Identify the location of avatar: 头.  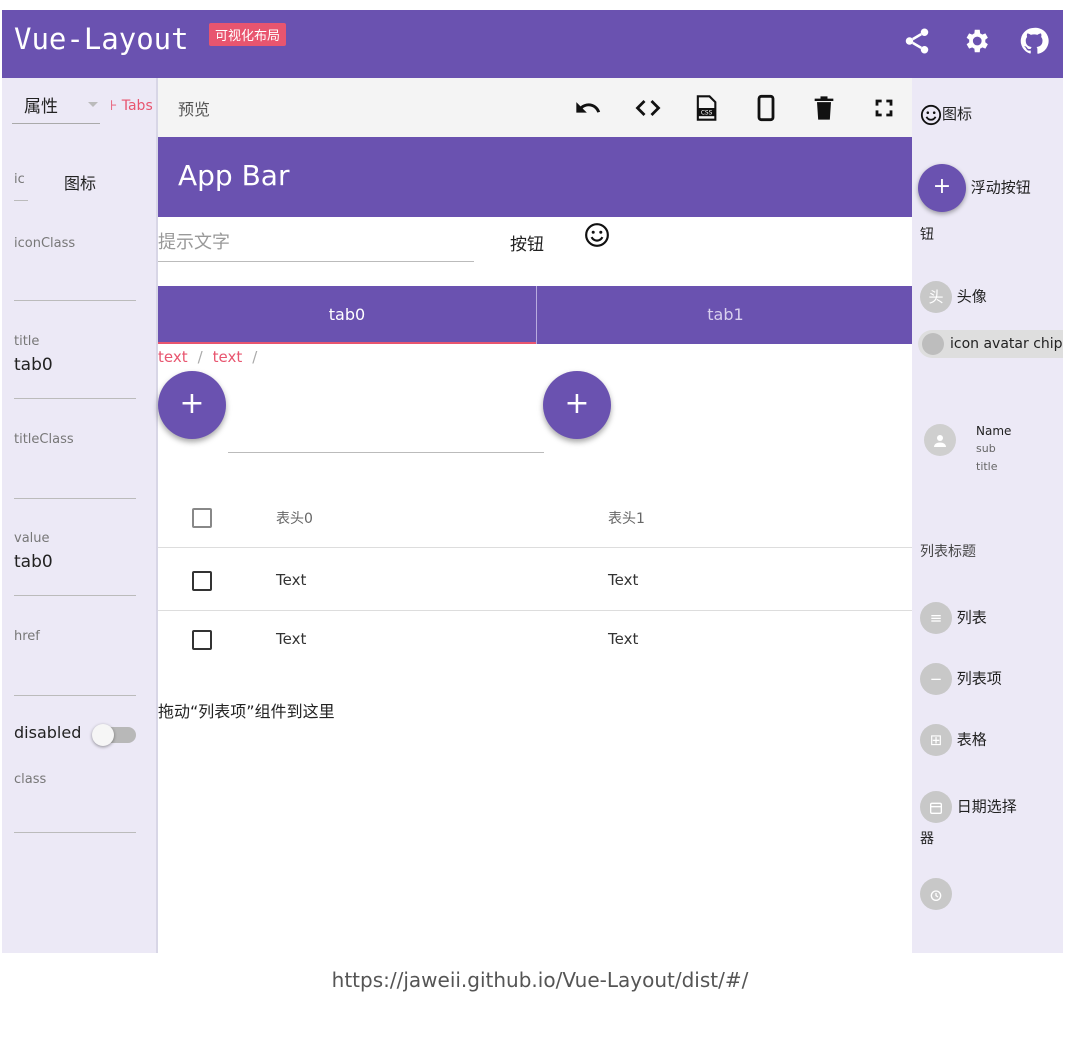
(936, 297).